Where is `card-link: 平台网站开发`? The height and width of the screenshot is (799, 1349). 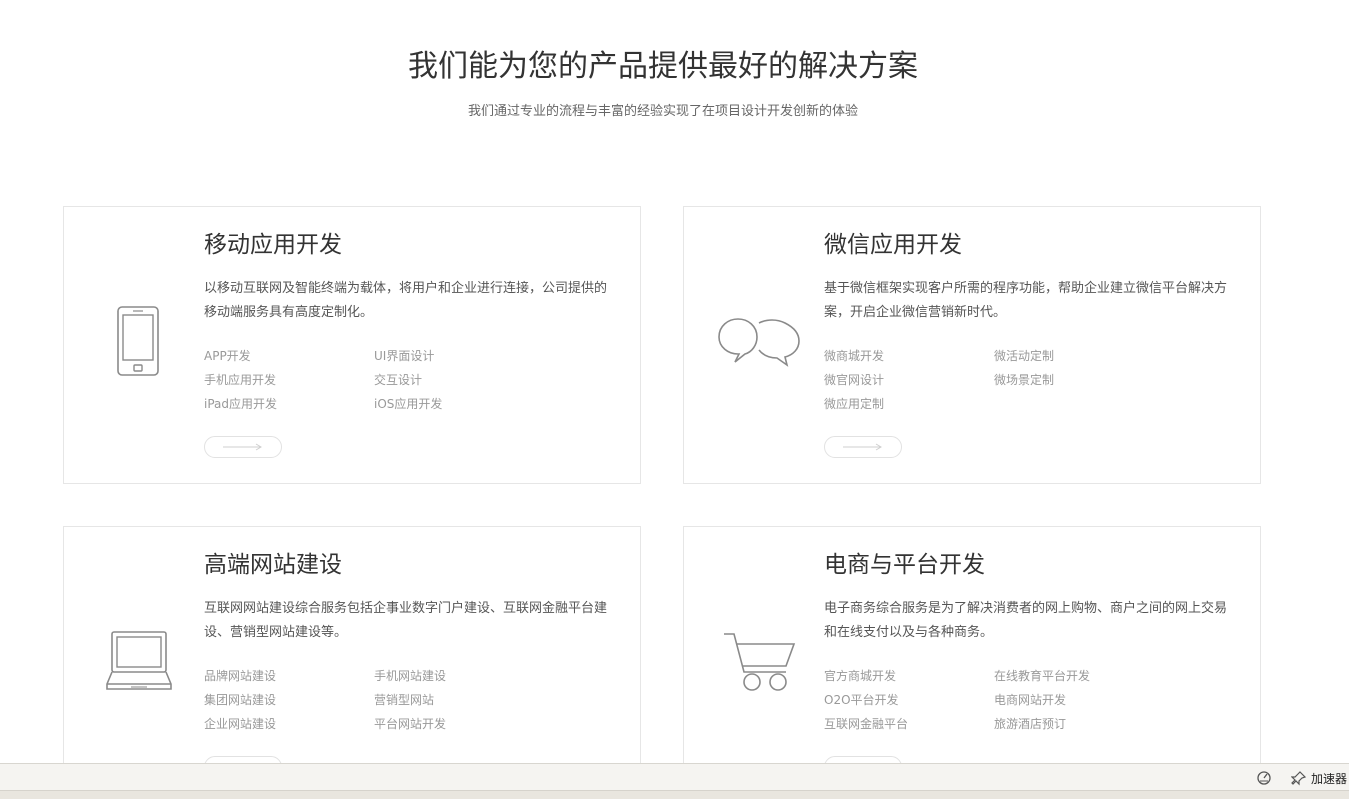 card-link: 平台网站开发 is located at coordinates (459, 724).